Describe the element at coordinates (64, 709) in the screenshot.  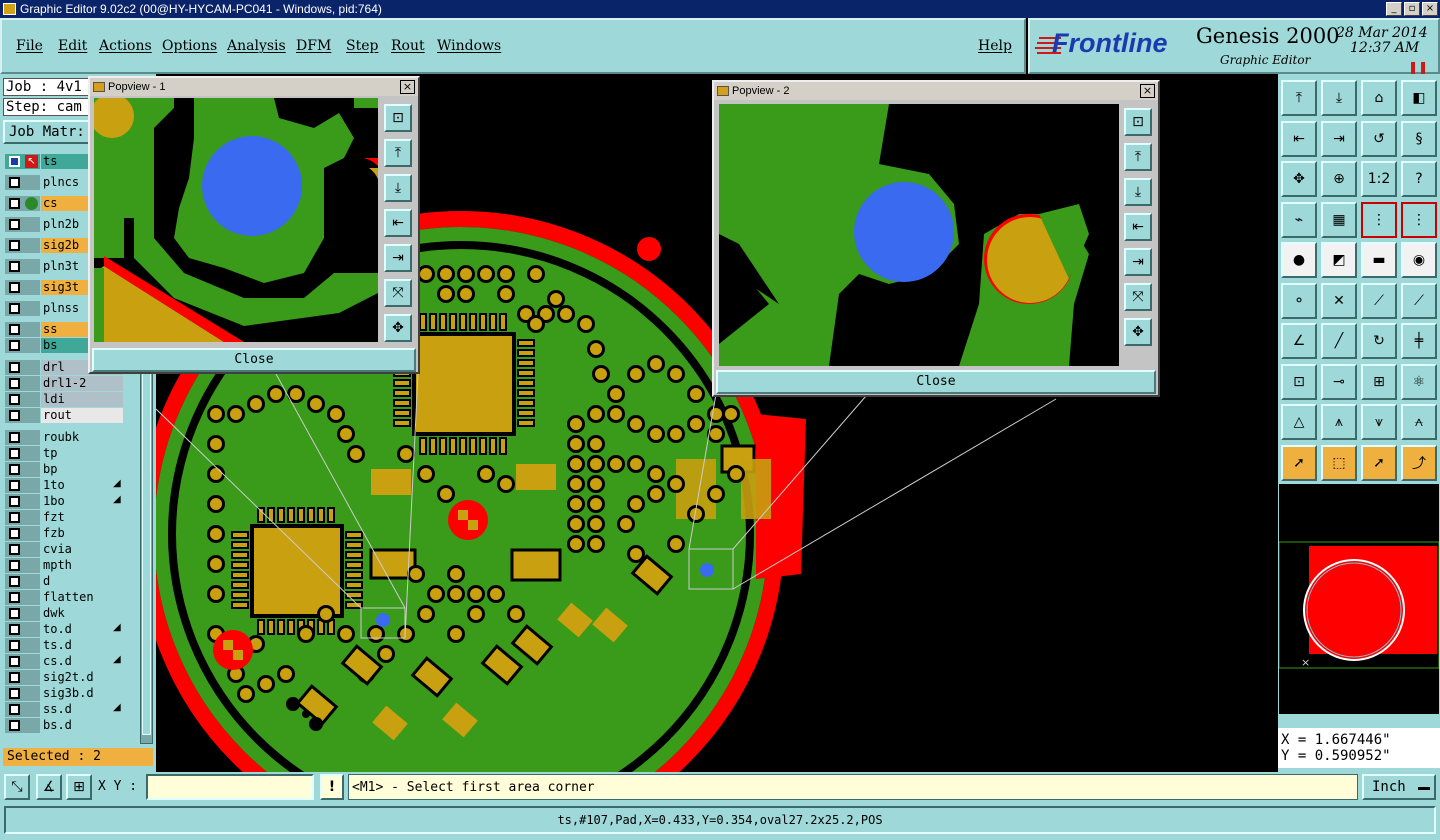
I see `layer-row: ss.d ◢` at that location.